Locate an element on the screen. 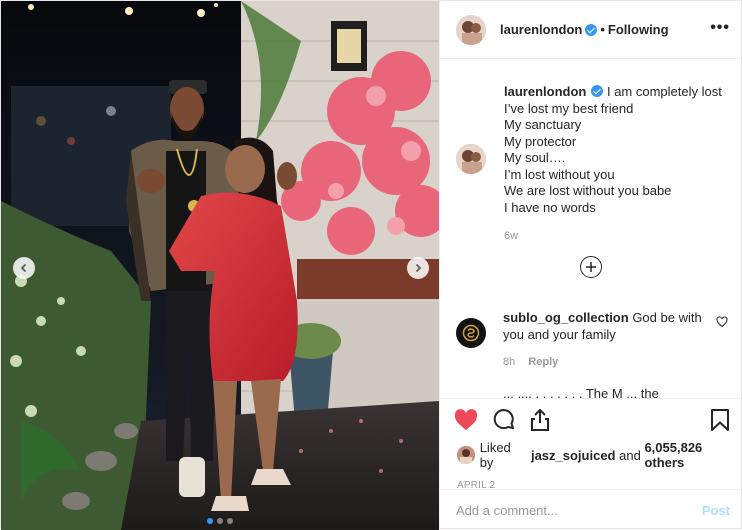  author-username: laurenlondon is located at coordinates (541, 29).